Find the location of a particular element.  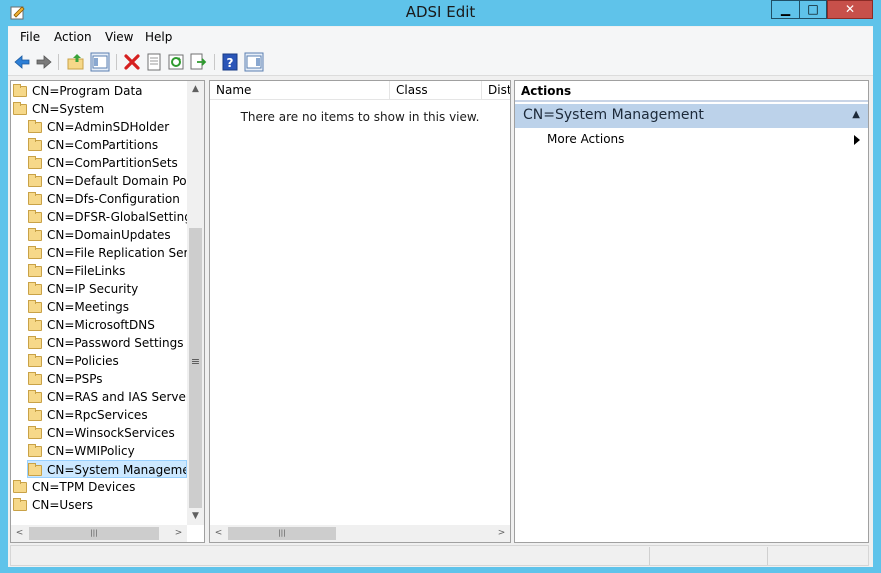

menu-view: View is located at coordinates (119, 37).